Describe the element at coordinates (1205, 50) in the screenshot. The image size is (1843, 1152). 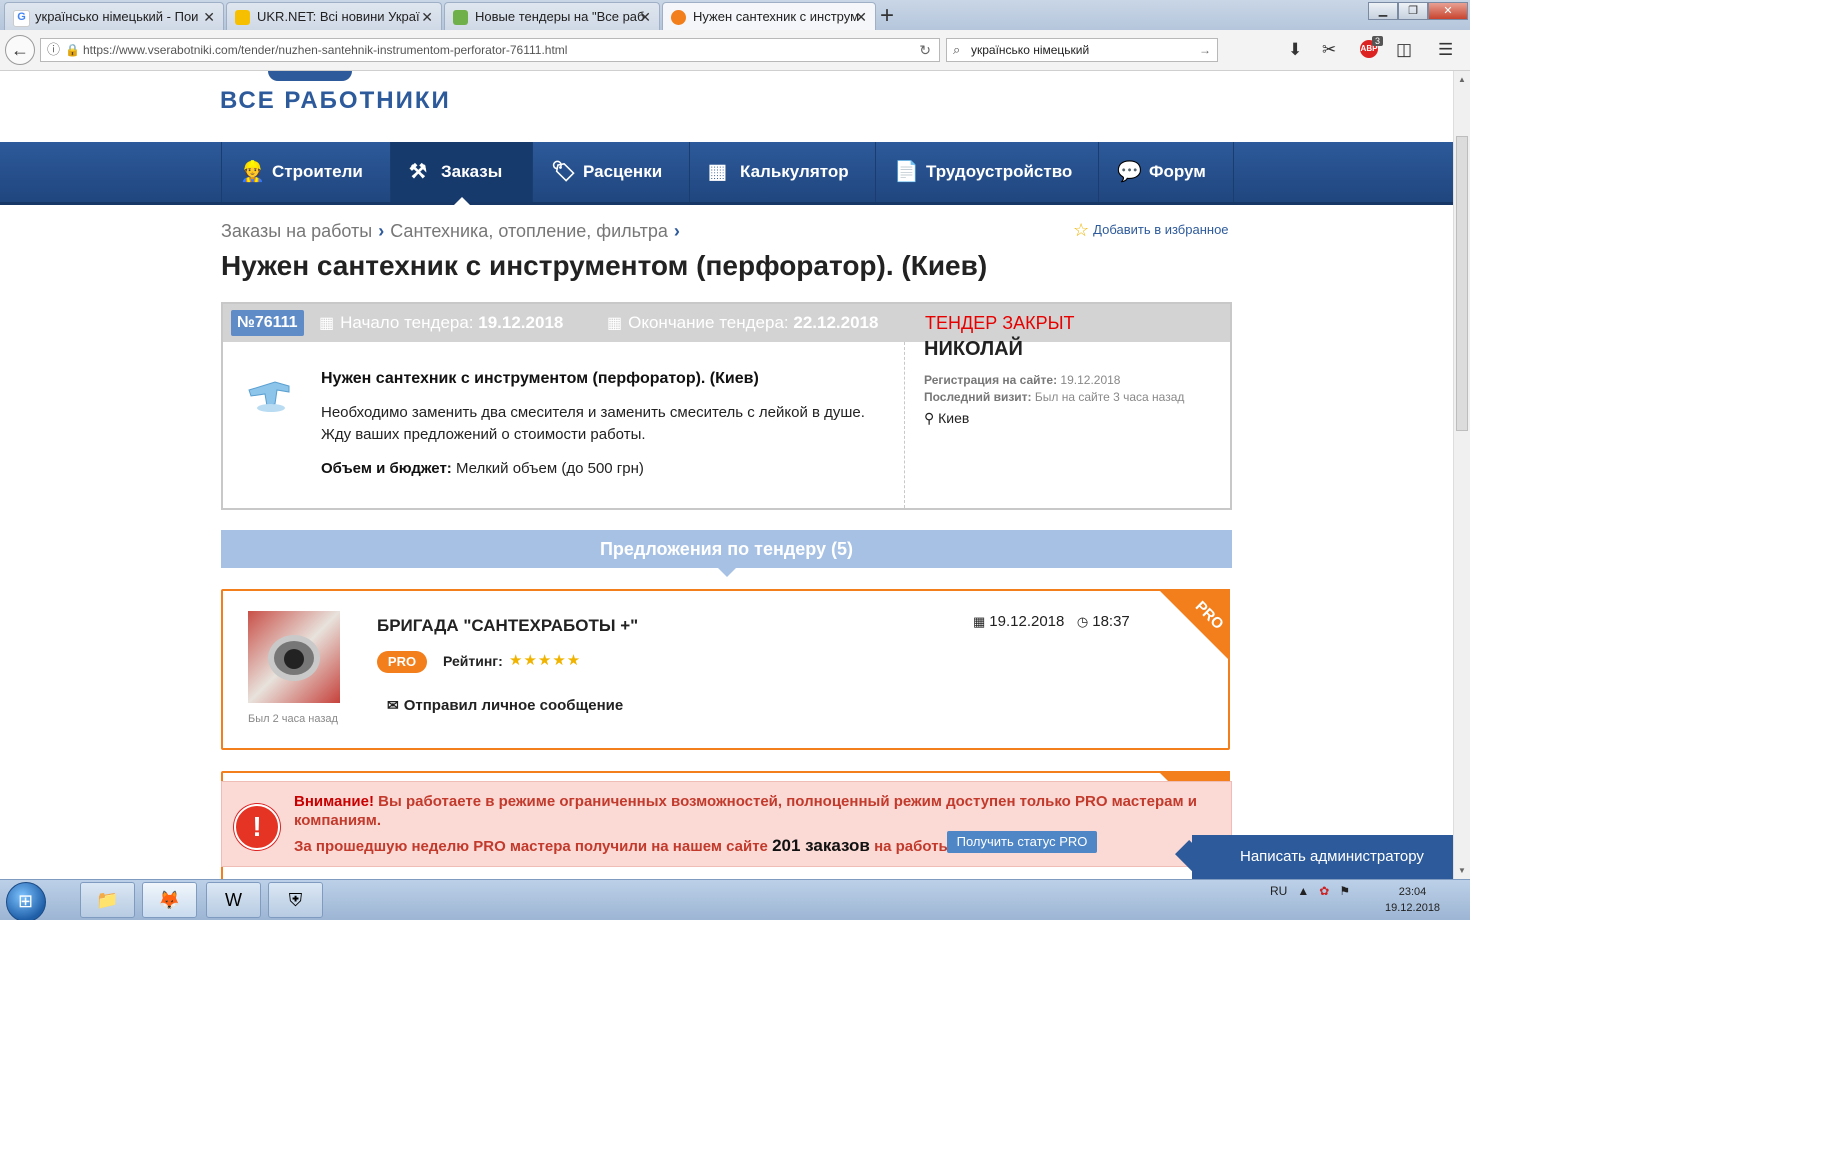
I see `search-go-arrow-icon: →` at that location.